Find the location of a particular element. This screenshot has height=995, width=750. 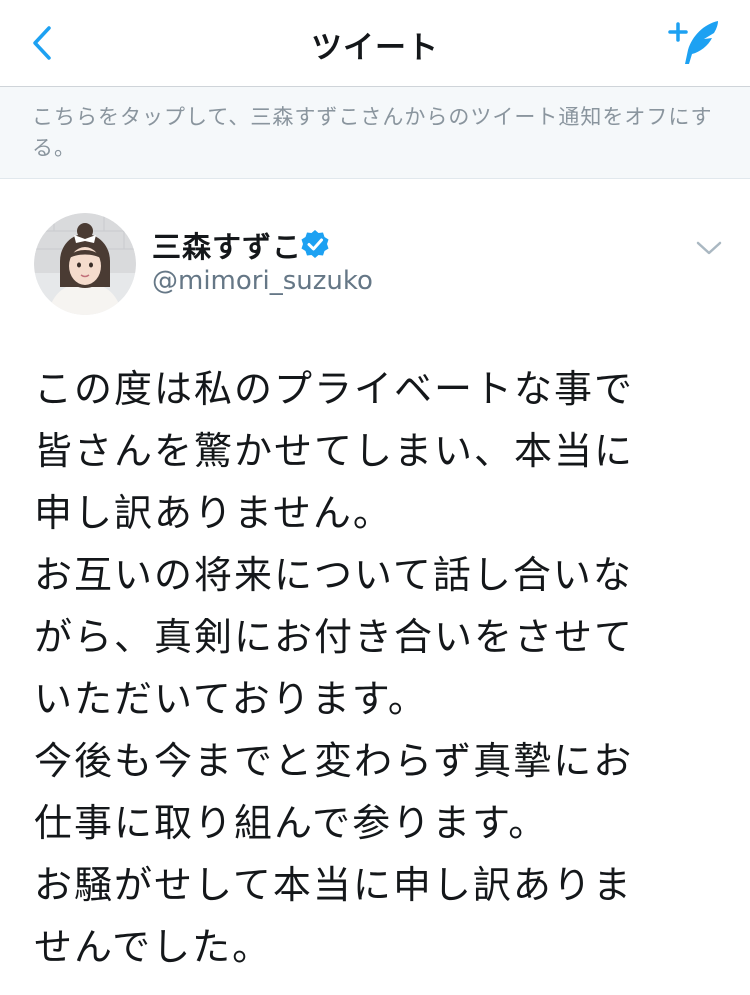

tweet-line: 申し訳ありません。 is located at coordinates (213, 513).